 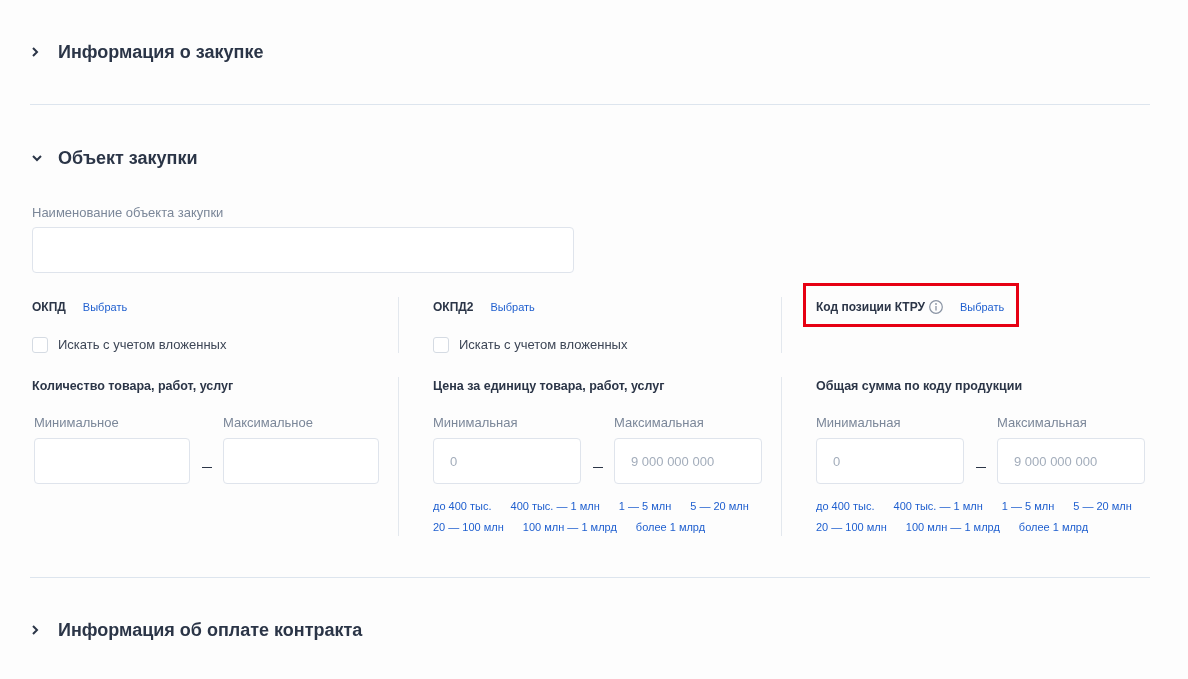 What do you see at coordinates (133, 386) in the screenshot?
I see `range-title: Количество товара, работ, услуг` at bounding box center [133, 386].